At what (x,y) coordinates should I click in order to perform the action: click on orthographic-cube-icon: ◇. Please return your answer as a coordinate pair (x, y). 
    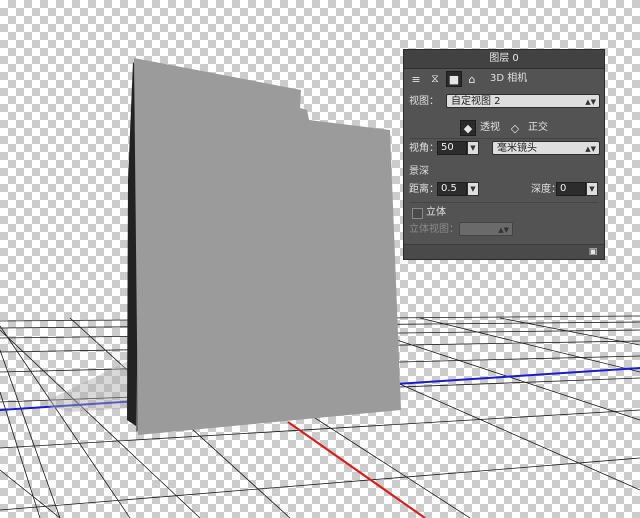
    Looking at the image, I should click on (515, 128).